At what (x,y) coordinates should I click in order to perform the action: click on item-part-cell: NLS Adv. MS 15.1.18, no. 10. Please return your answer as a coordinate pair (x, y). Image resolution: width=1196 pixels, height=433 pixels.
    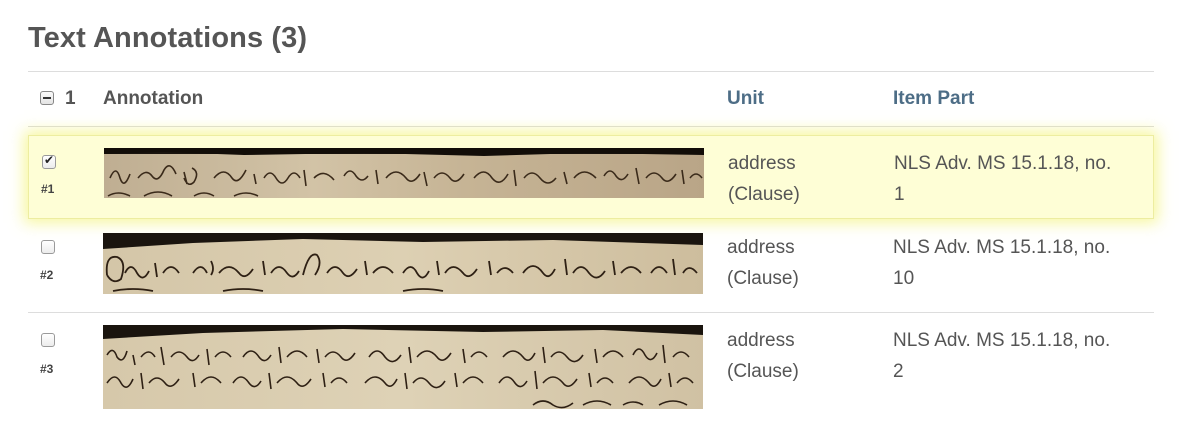
    Looking at the image, I should click on (1023, 263).